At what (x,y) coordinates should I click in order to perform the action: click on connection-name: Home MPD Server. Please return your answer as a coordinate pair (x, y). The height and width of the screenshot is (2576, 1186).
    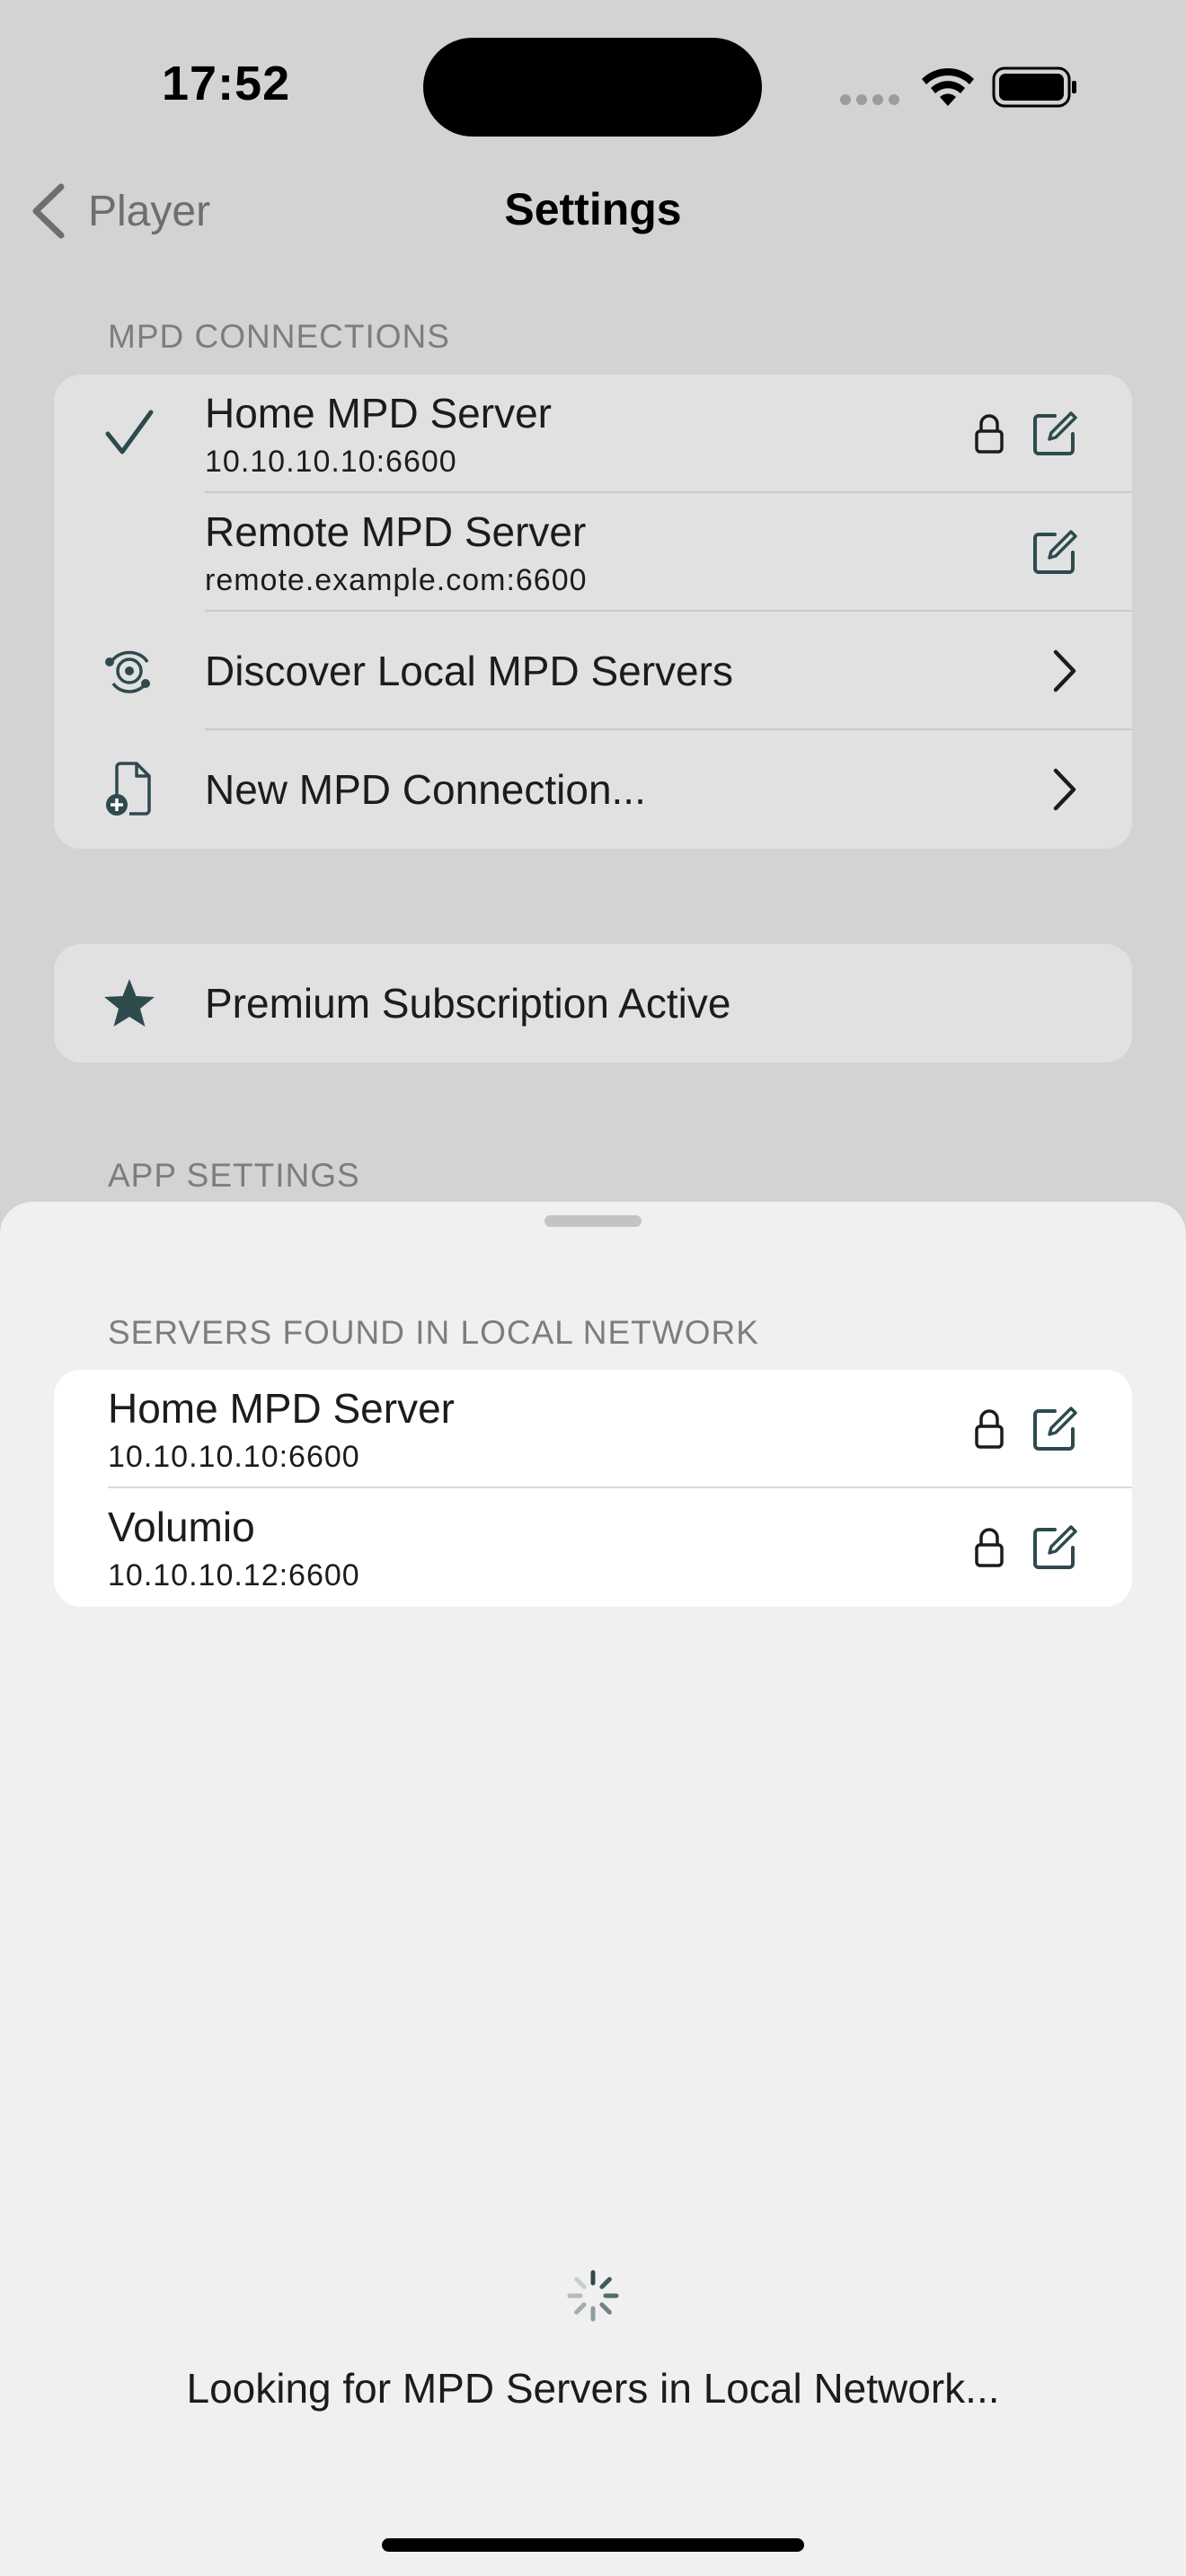
    Looking at the image, I should click on (378, 413).